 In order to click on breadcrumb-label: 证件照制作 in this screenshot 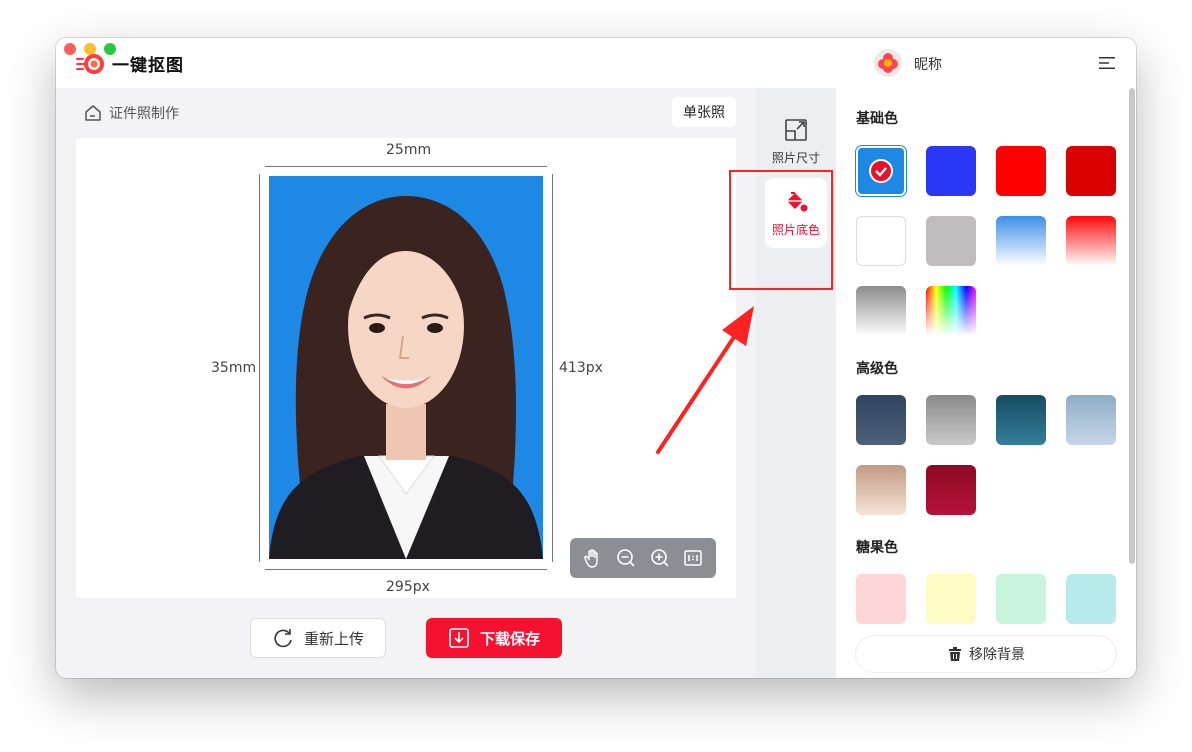, I will do `click(144, 114)`.